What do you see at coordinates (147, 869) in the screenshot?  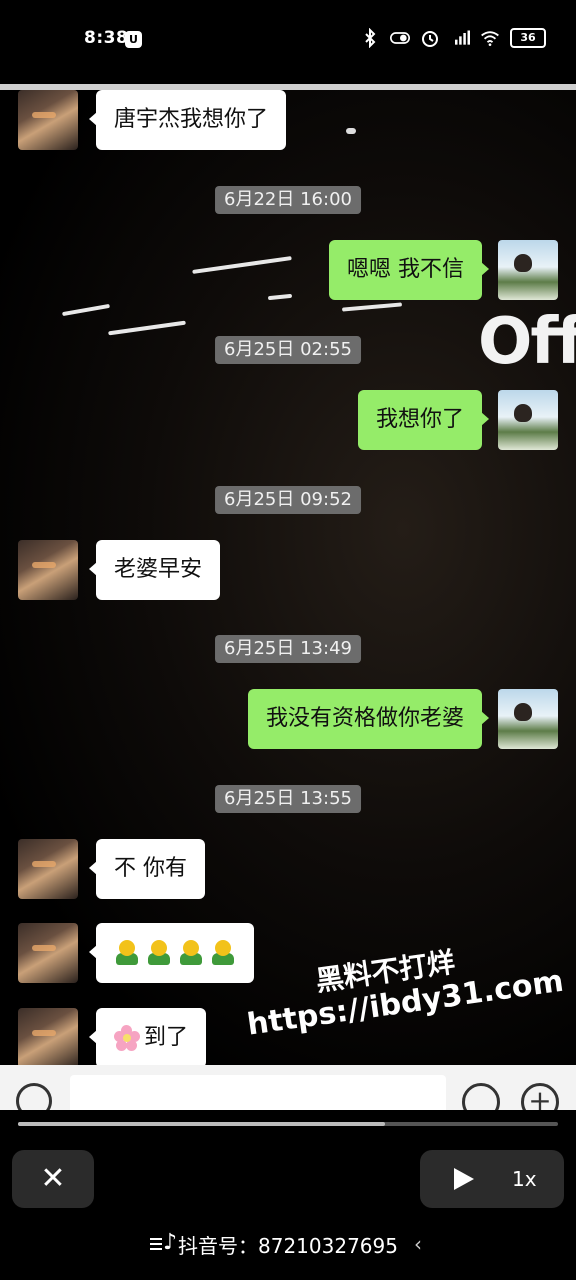 I see `message-bubble-in: 不 你有` at bounding box center [147, 869].